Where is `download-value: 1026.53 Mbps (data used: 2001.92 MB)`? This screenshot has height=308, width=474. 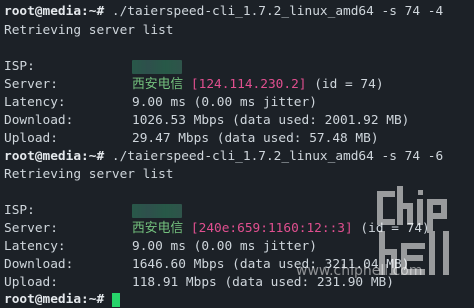 download-value: 1026.53 Mbps (data used: 2001.92 MB) is located at coordinates (271, 120).